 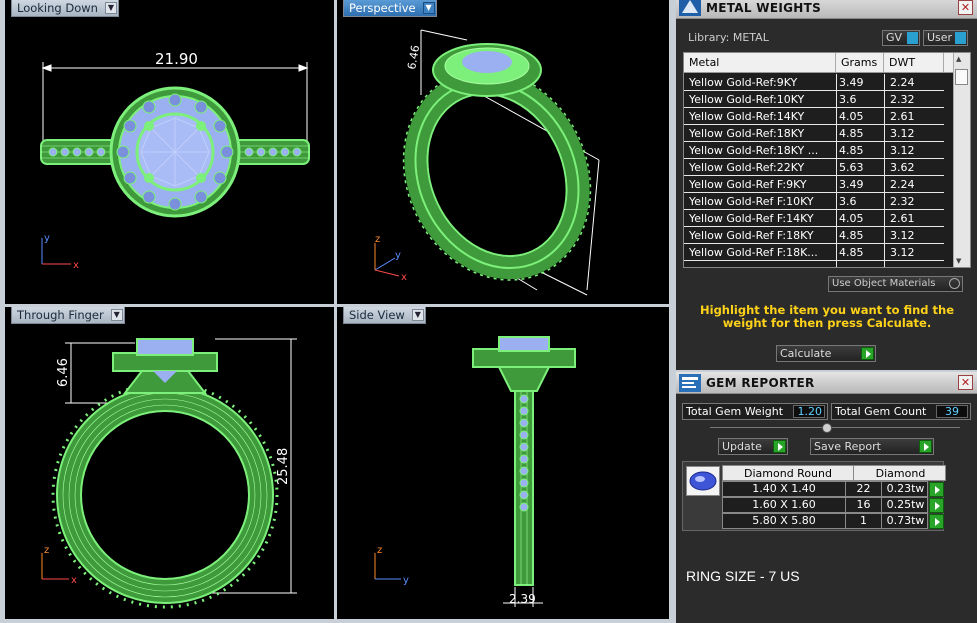 What do you see at coordinates (835, 427) in the screenshot?
I see `splitter-handle` at bounding box center [835, 427].